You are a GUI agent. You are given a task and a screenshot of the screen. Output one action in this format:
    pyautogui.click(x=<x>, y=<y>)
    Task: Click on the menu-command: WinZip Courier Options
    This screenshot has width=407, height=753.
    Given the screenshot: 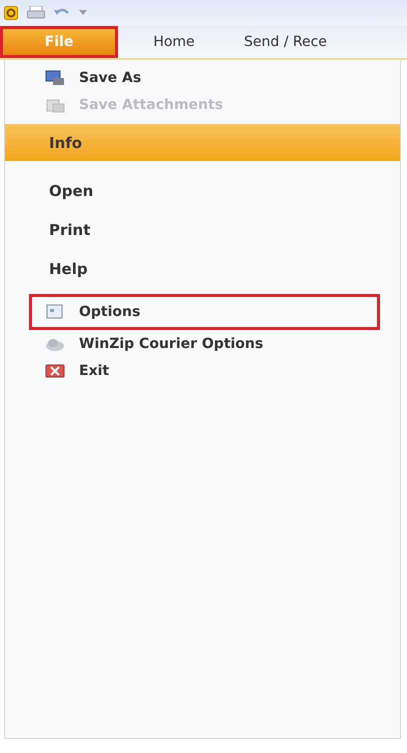 What is the action you would take?
    pyautogui.click(x=192, y=343)
    